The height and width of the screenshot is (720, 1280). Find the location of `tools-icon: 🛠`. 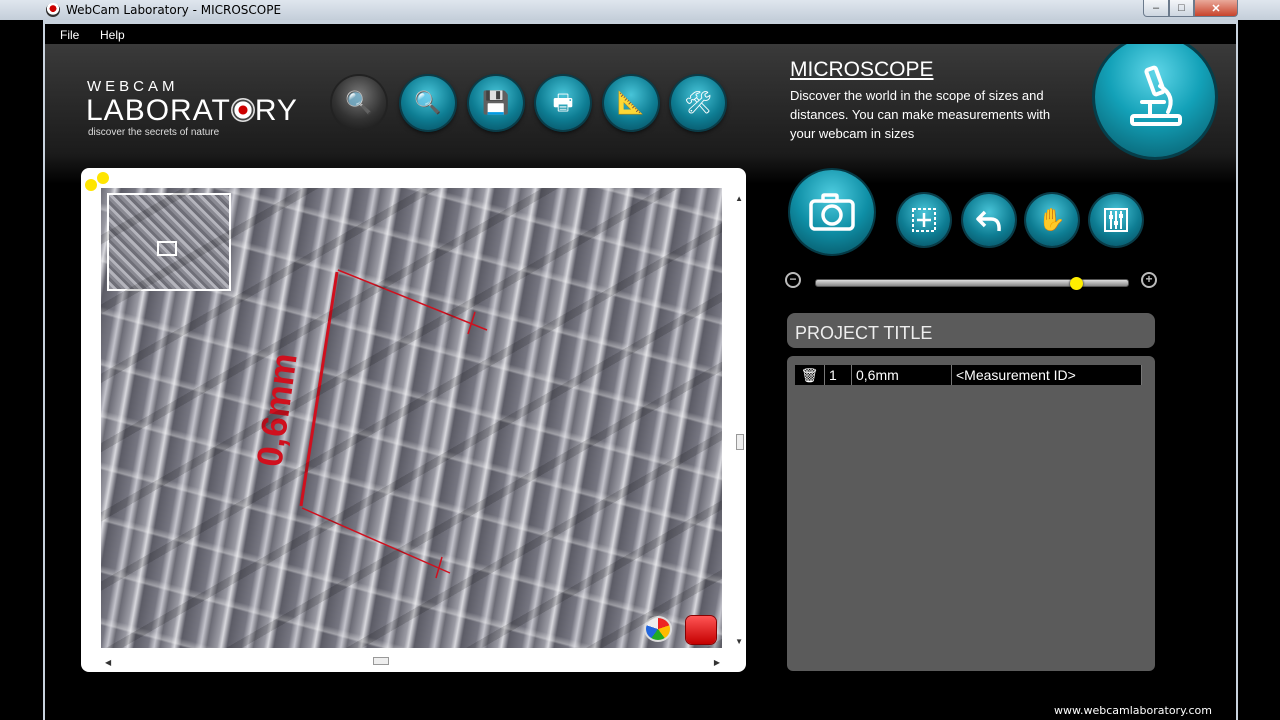

tools-icon: 🛠 is located at coordinates (698, 102).